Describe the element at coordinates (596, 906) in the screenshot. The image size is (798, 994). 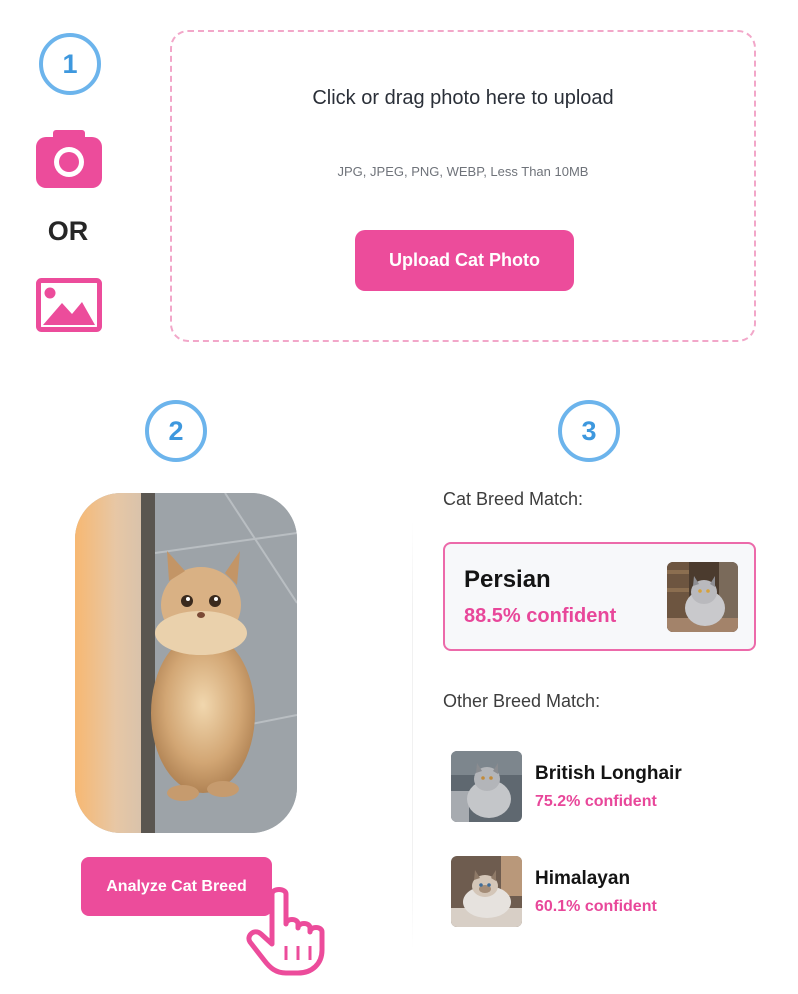
I see `other-breed-confidence: 60.1% confident` at that location.